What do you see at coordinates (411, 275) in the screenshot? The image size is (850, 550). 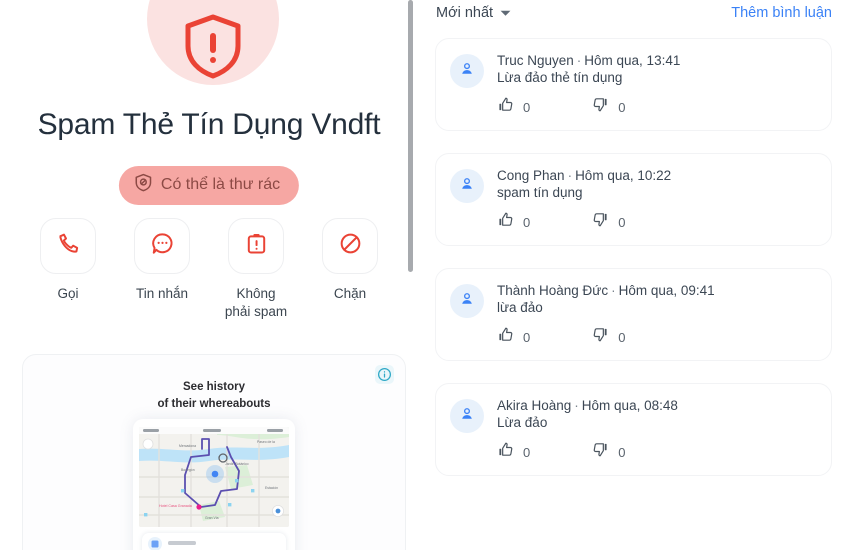 I see `page-scrollbar` at bounding box center [411, 275].